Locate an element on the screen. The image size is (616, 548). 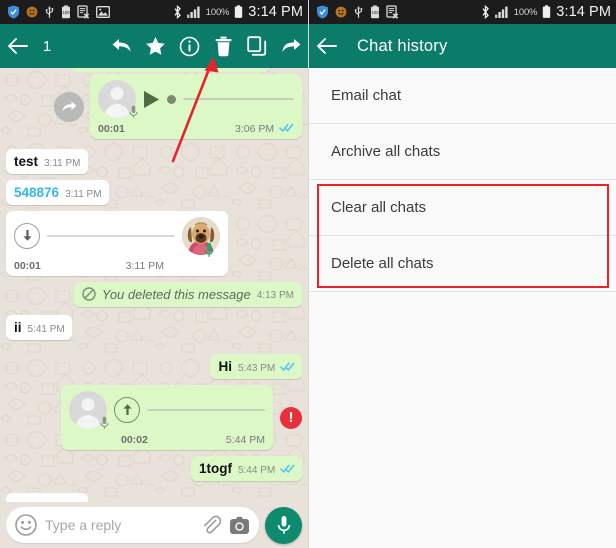
message-row: 00:01 3:11 PM is located at coordinates (154, 243).